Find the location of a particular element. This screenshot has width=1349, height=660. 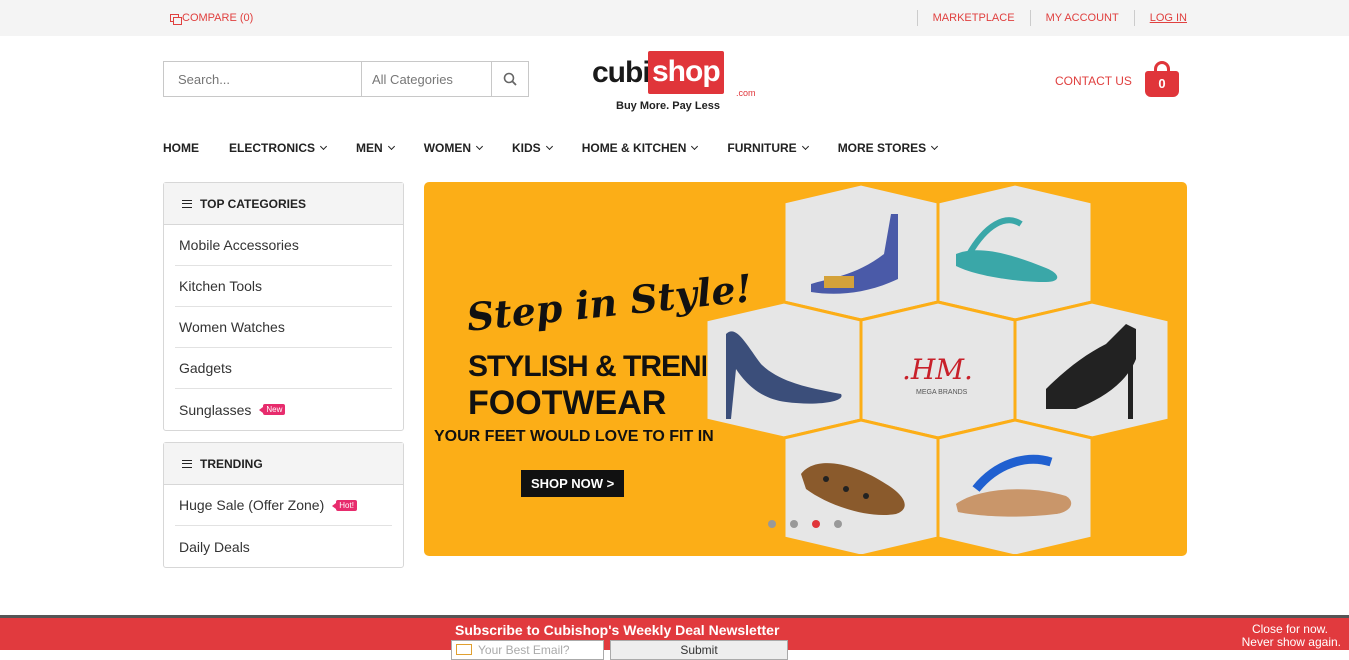

nav-men: MEN is located at coordinates (375, 148).